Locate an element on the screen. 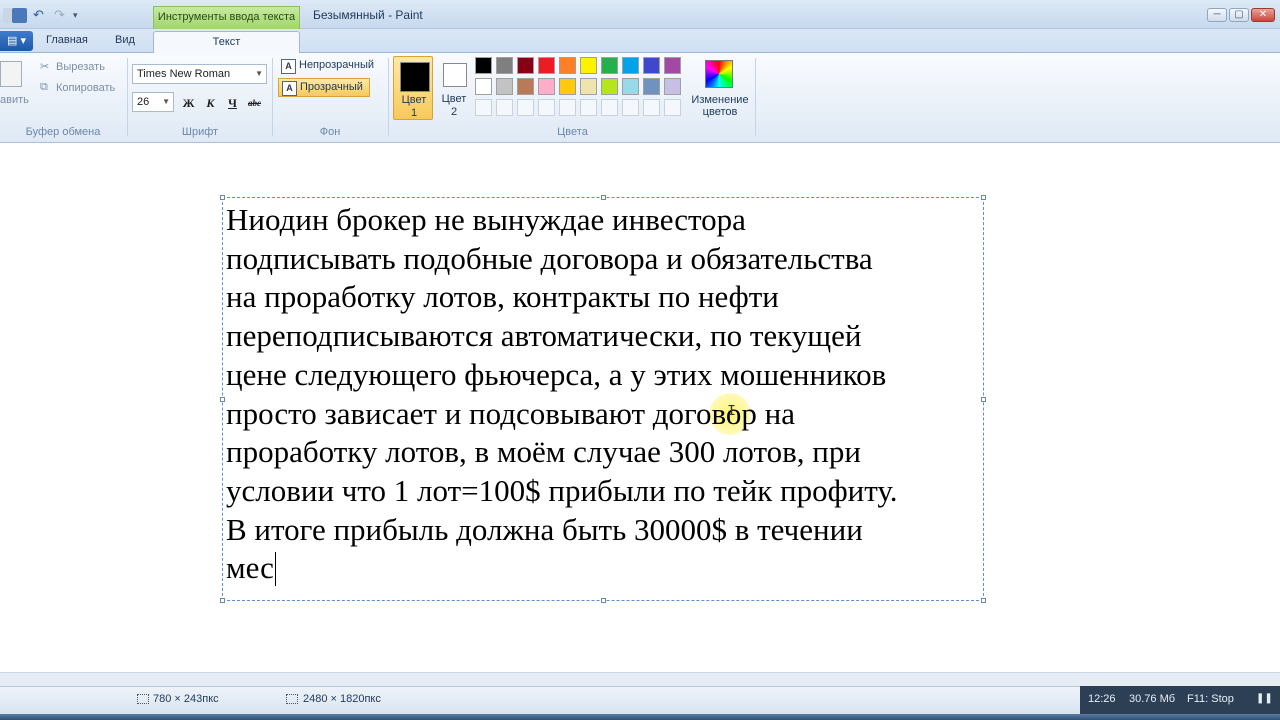  color-1-swatch is located at coordinates (415, 77).